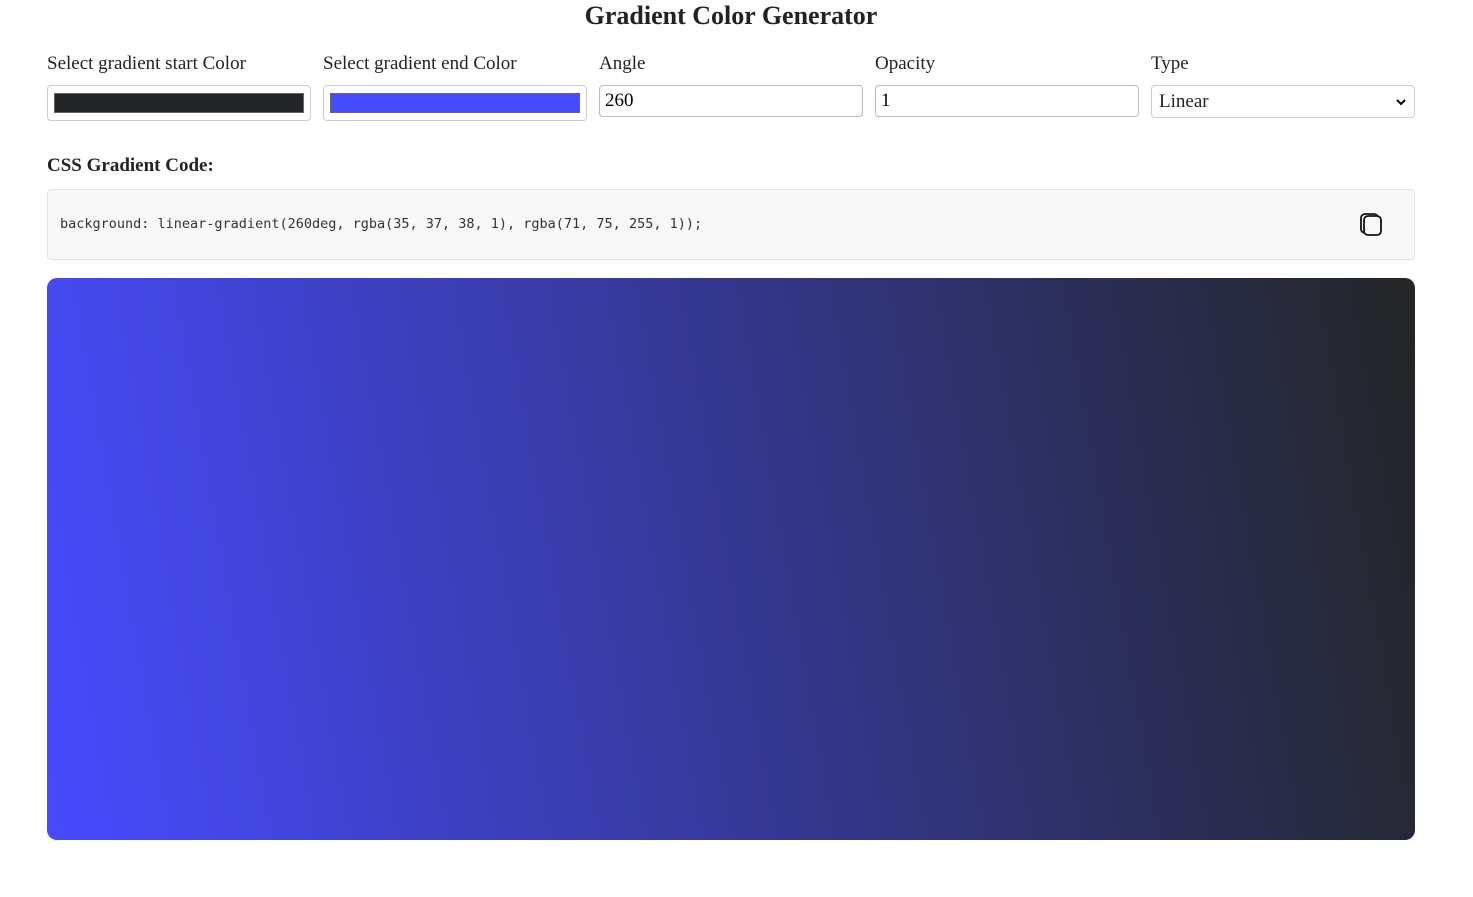 The image size is (1473, 897). I want to click on angle-group: Angle, so click(731, 86).